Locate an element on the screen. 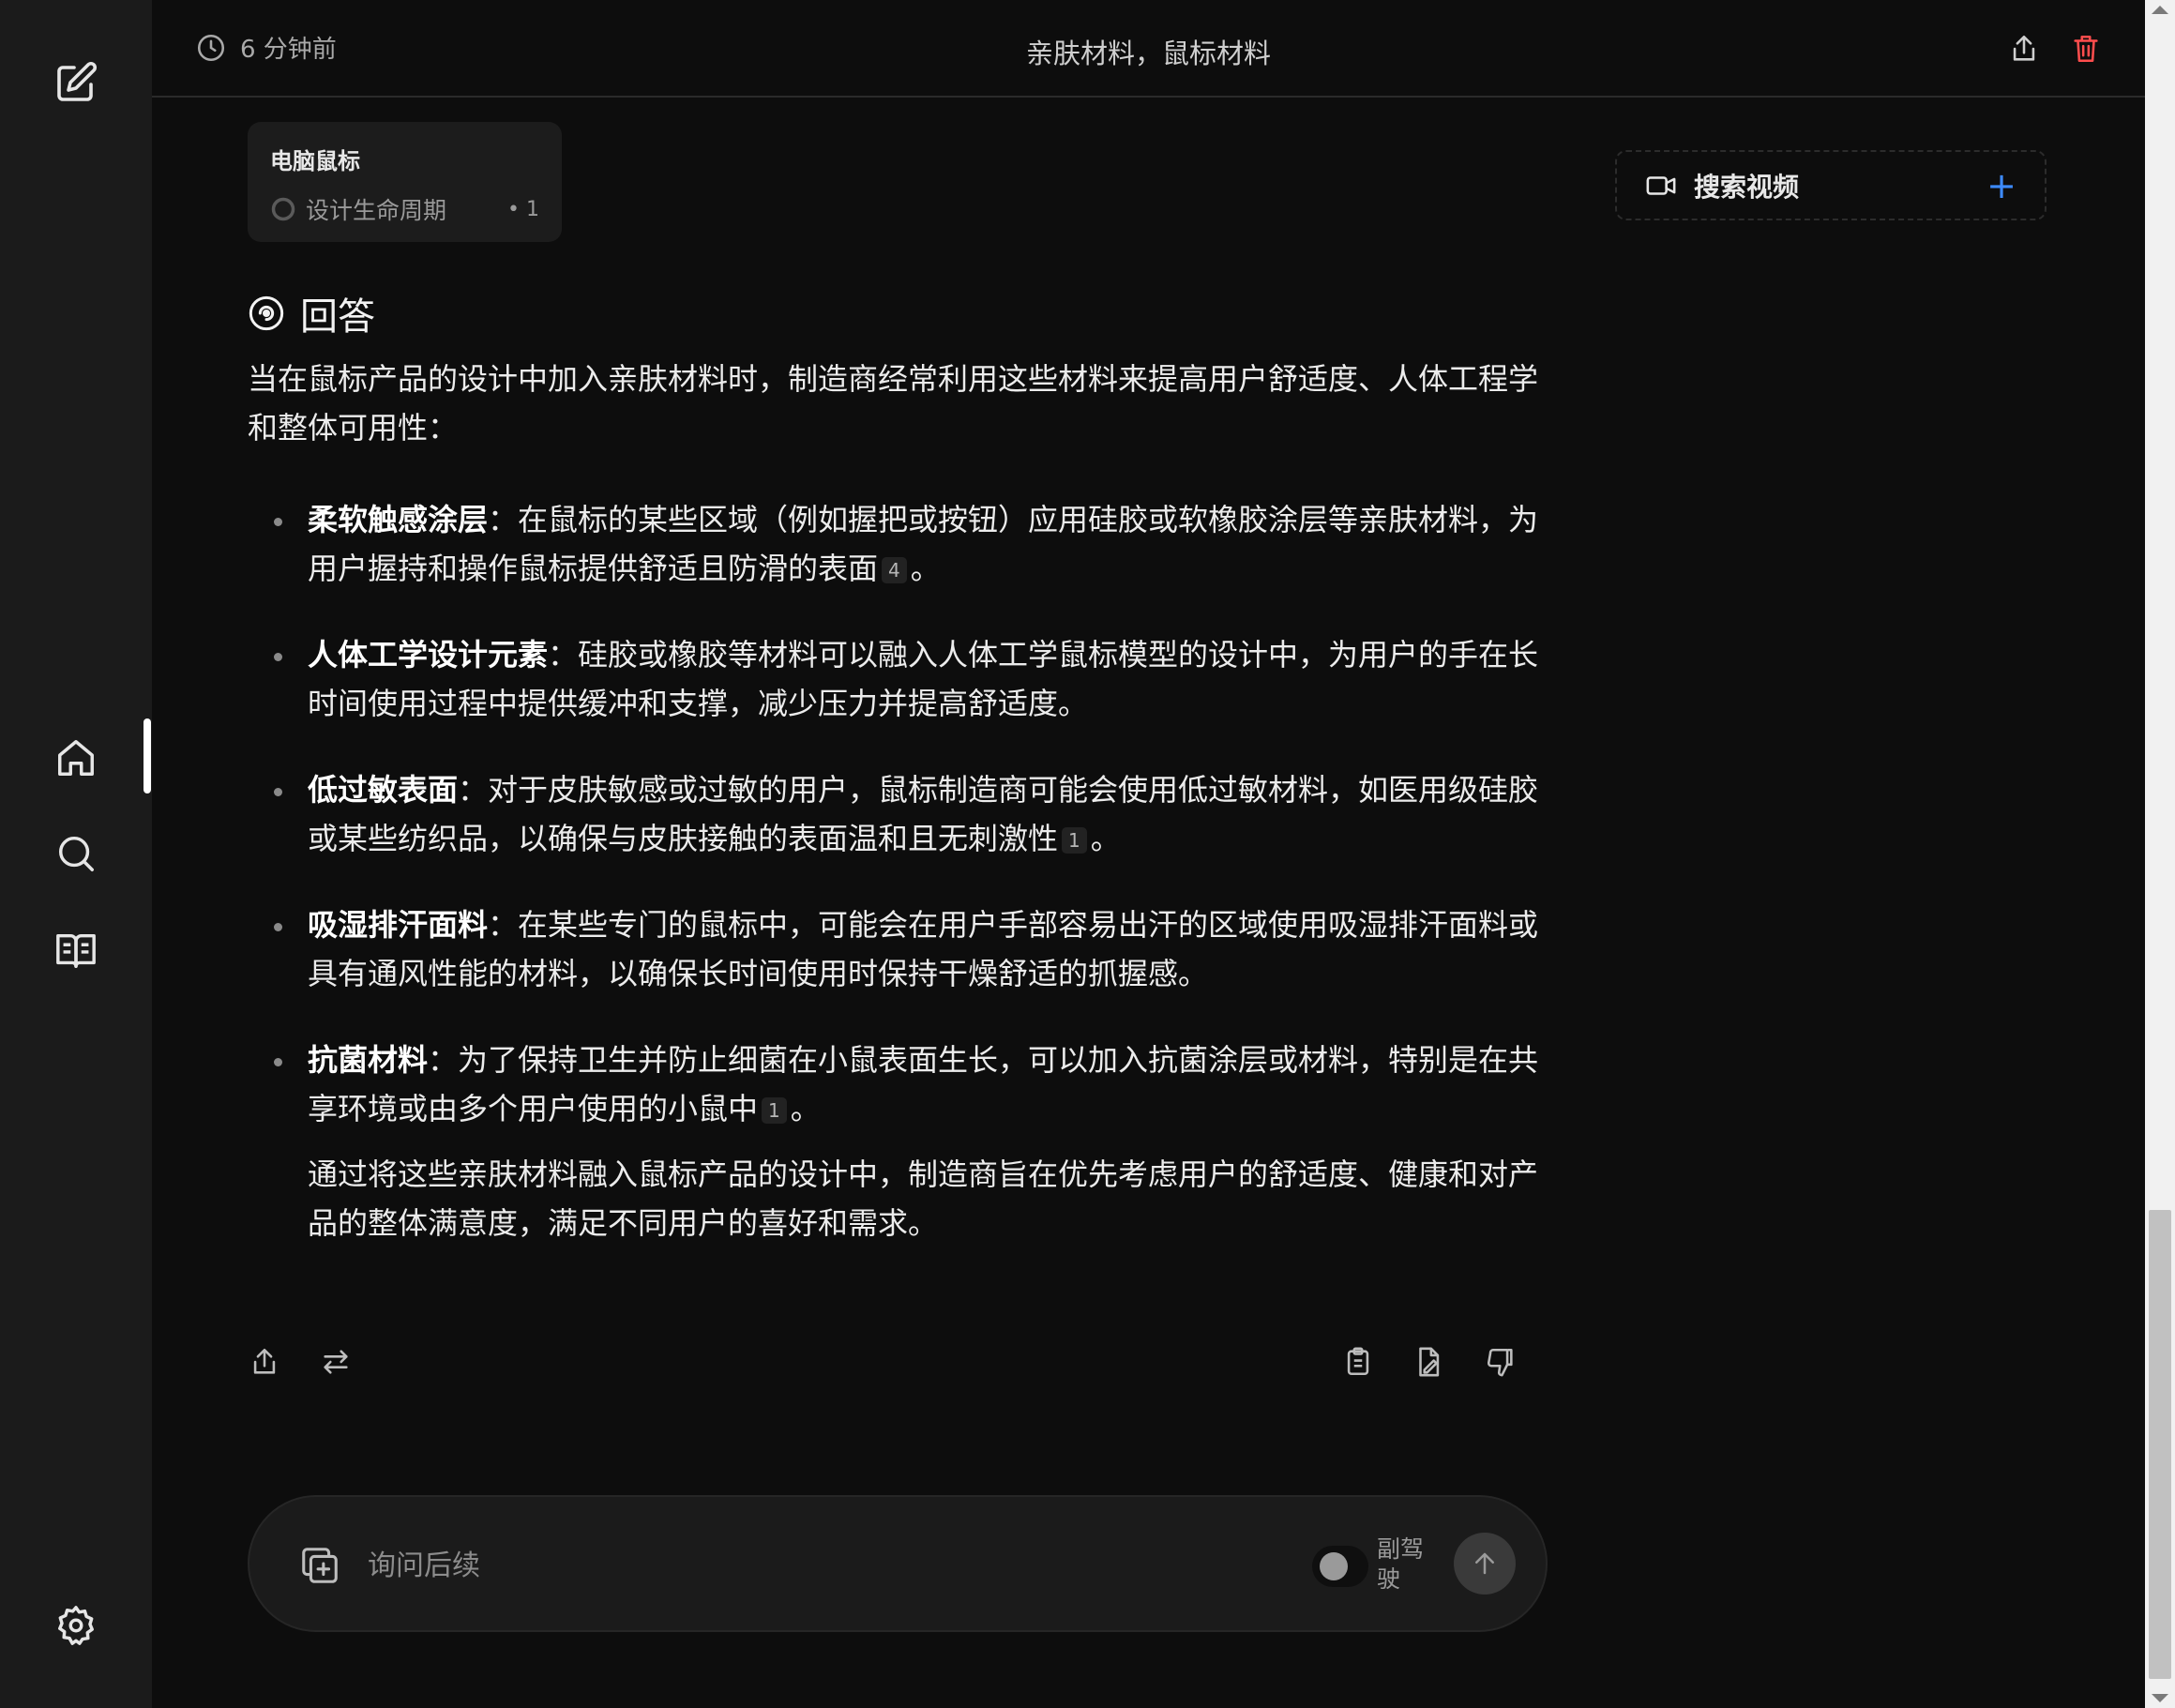  source-title: 电脑鼠标 is located at coordinates (315, 161).